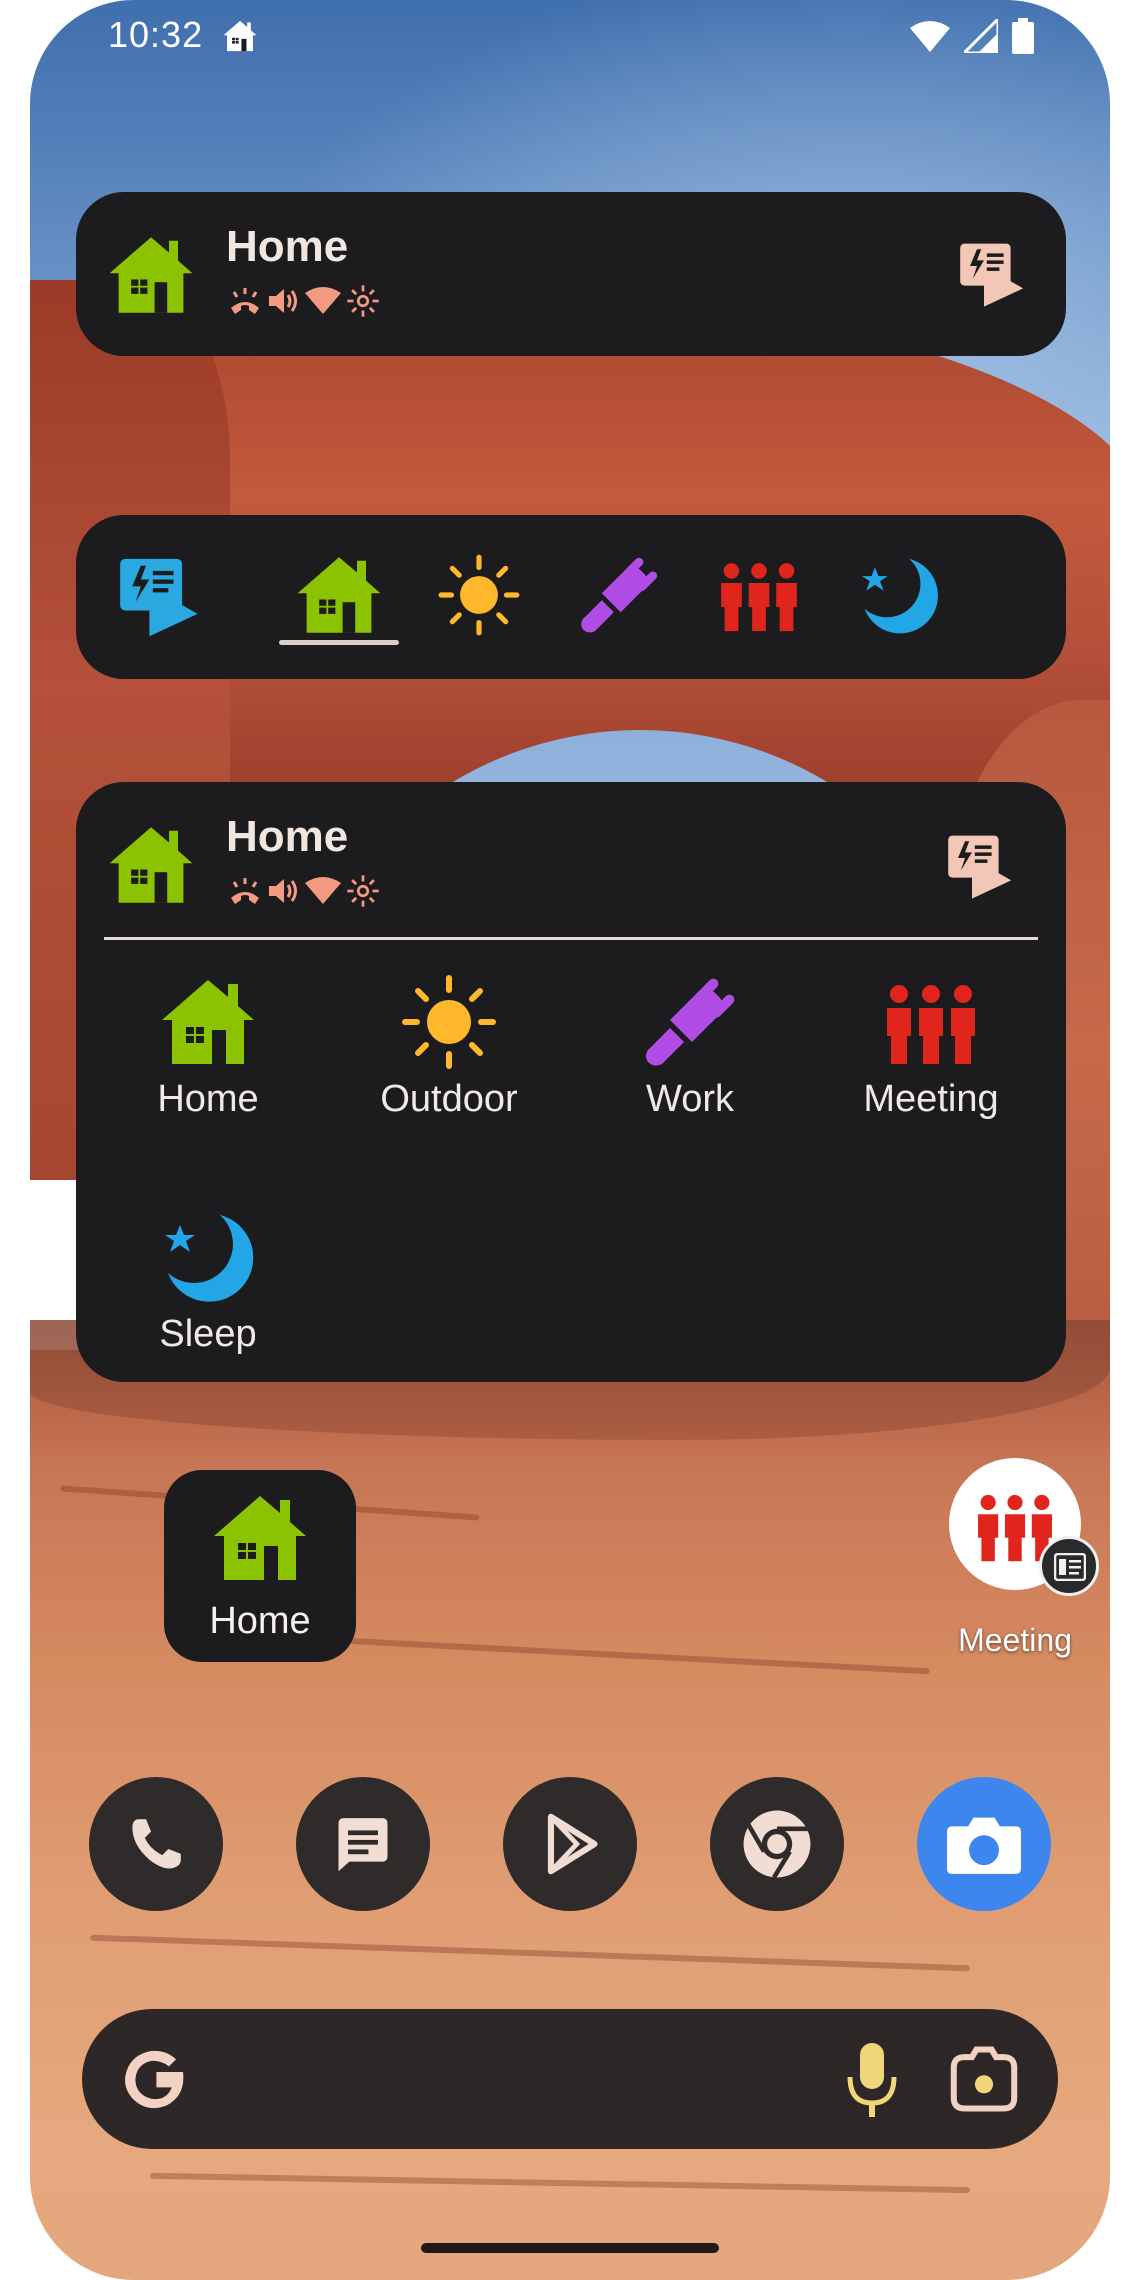 This screenshot has width=1140, height=2280. I want to click on meeting-shortcut: Meeting, so click(1008, 1563).